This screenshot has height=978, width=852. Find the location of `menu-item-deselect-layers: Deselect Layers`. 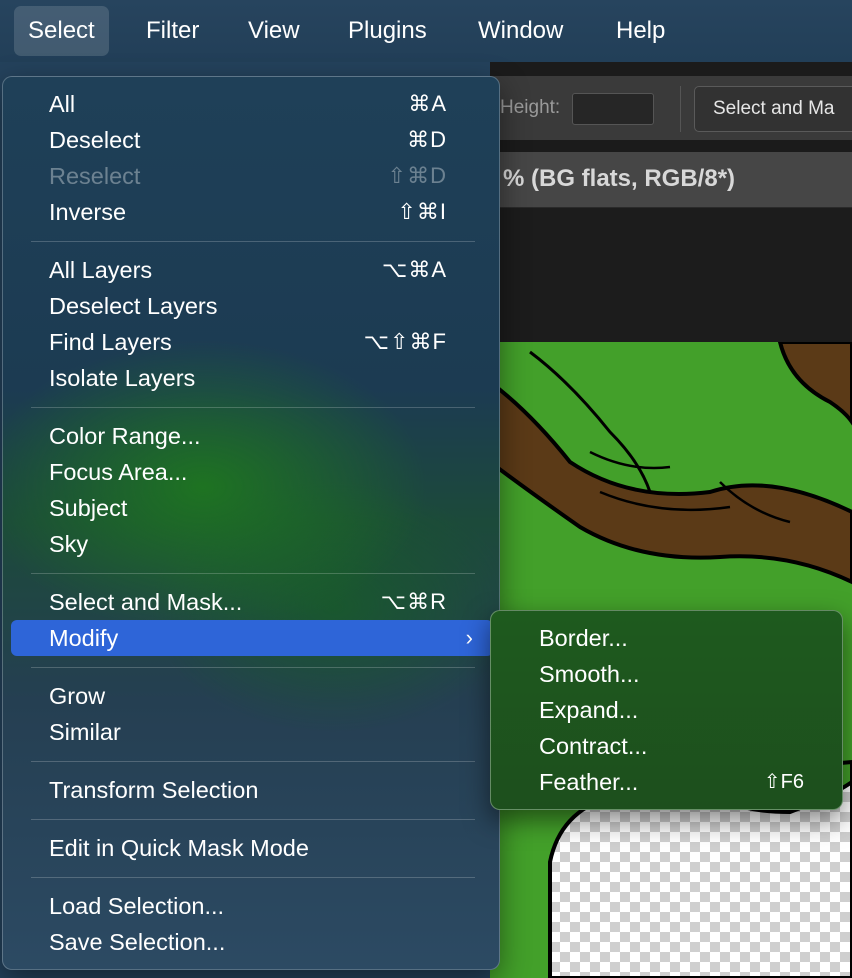

menu-item-deselect-layers: Deselect Layers is located at coordinates (252, 306).